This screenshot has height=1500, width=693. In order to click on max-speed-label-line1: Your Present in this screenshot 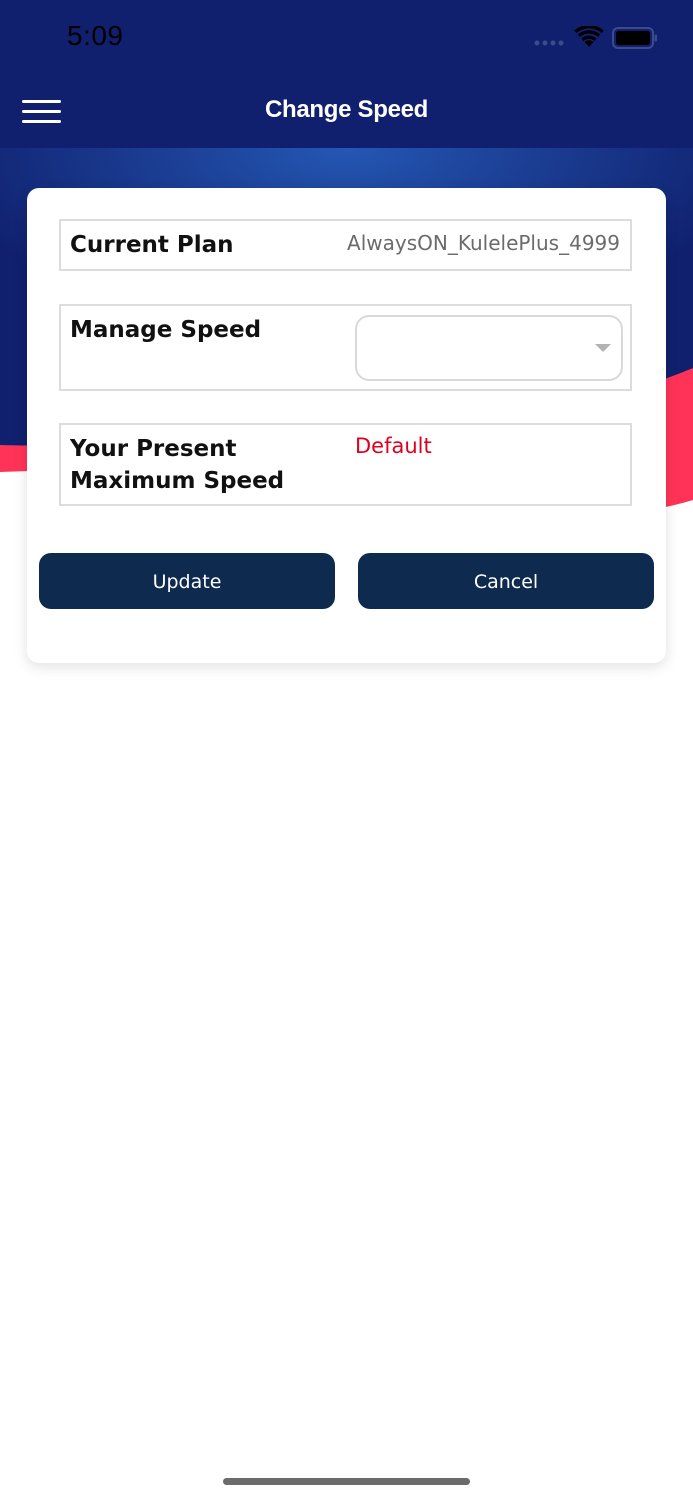, I will do `click(153, 449)`.